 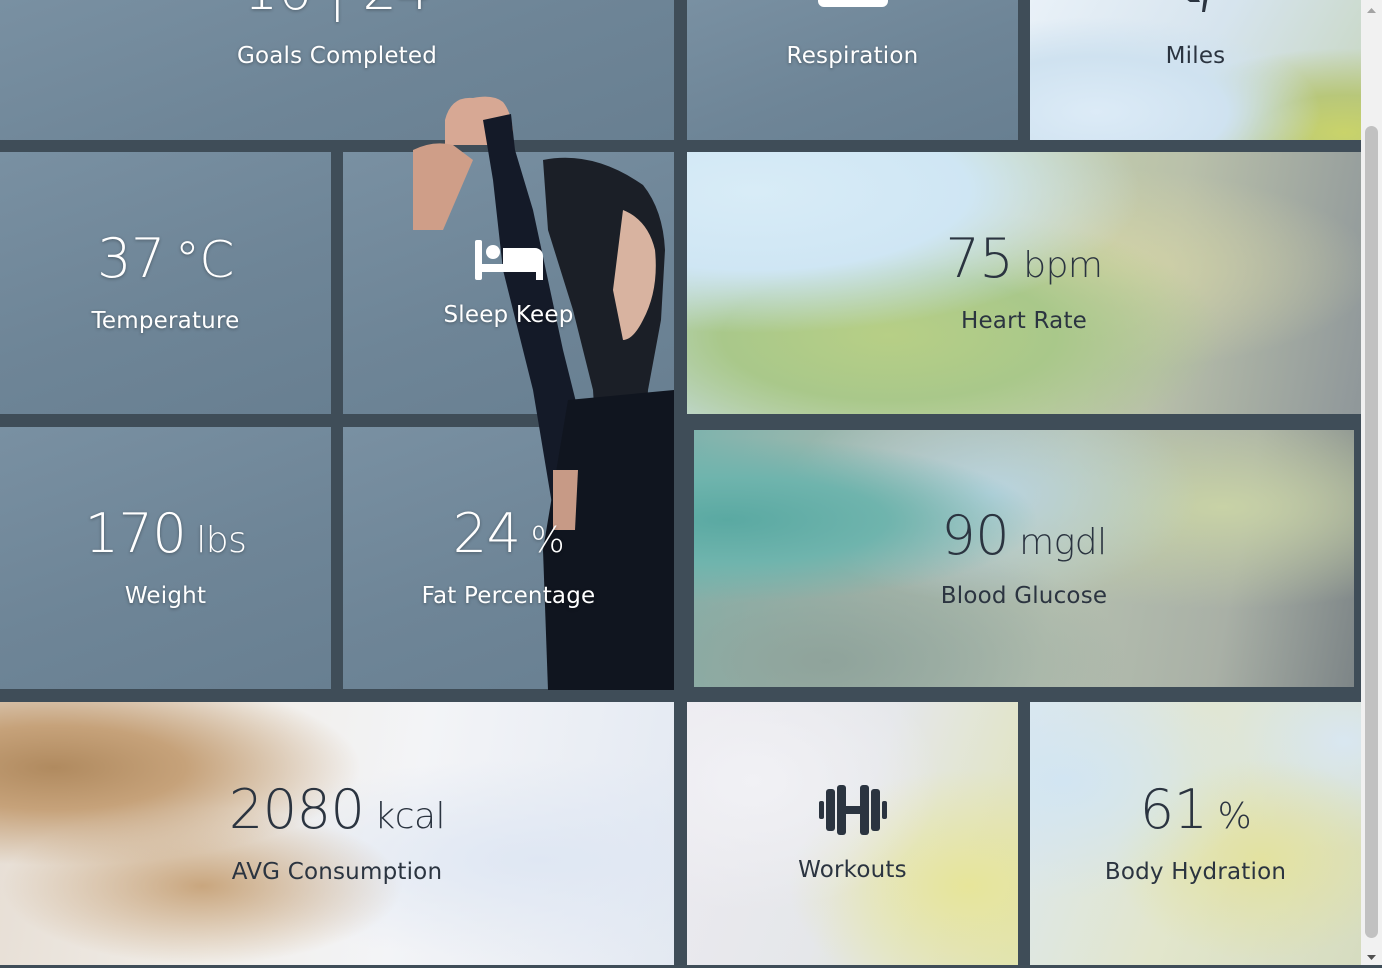 What do you see at coordinates (1195, 809) in the screenshot?
I see `hydration-value: 61%` at bounding box center [1195, 809].